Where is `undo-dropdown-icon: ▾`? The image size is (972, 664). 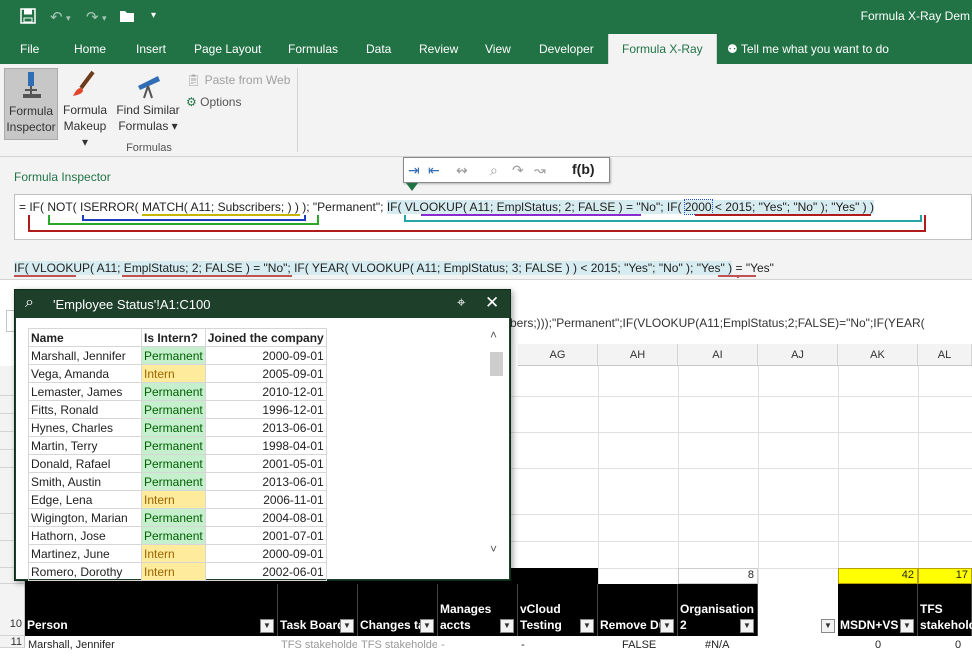
undo-dropdown-icon: ▾ is located at coordinates (68, 18).